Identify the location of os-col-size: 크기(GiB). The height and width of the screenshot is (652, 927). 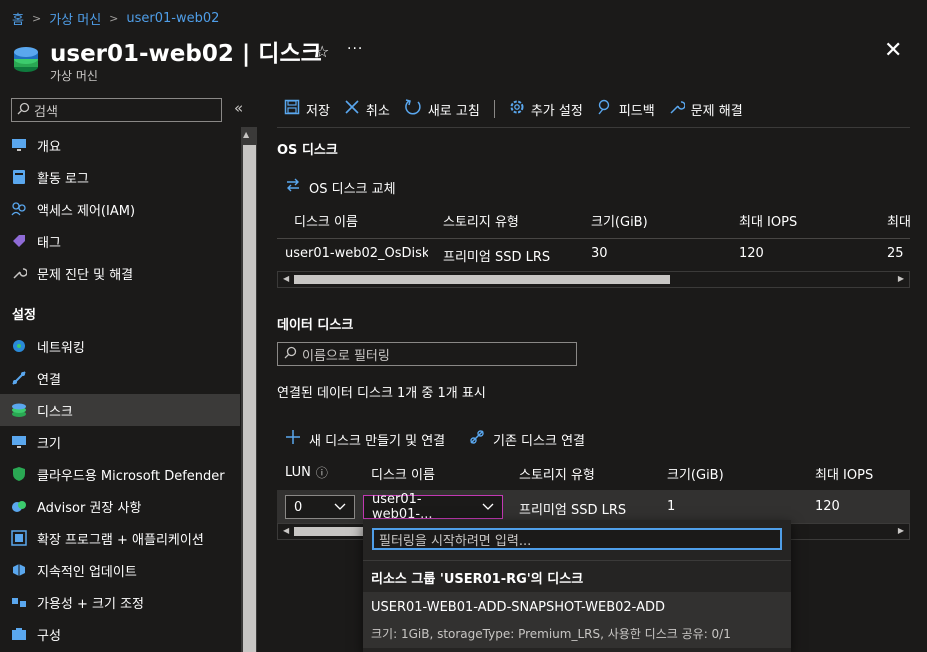
(619, 222).